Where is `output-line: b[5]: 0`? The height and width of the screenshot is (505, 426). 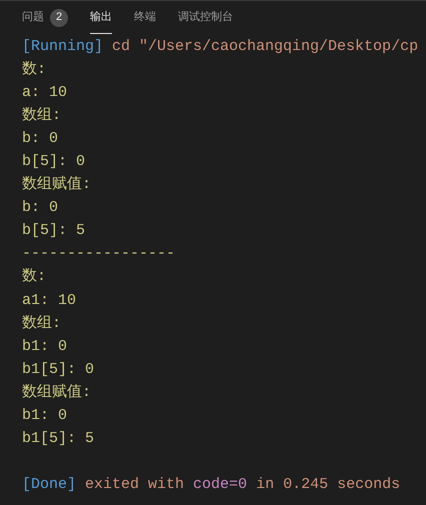
output-line: b[5]: 0 is located at coordinates (54, 162).